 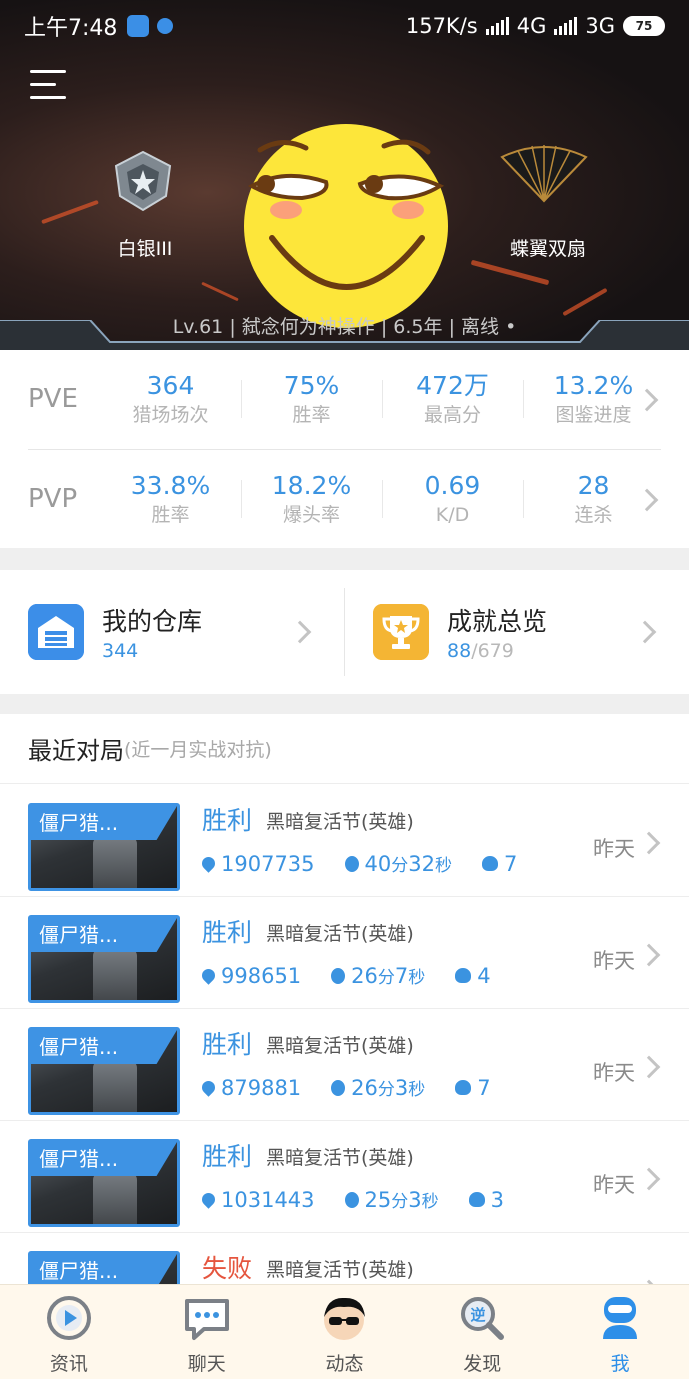 What do you see at coordinates (71, 28) in the screenshot?
I see `status-time: 上午7:48` at bounding box center [71, 28].